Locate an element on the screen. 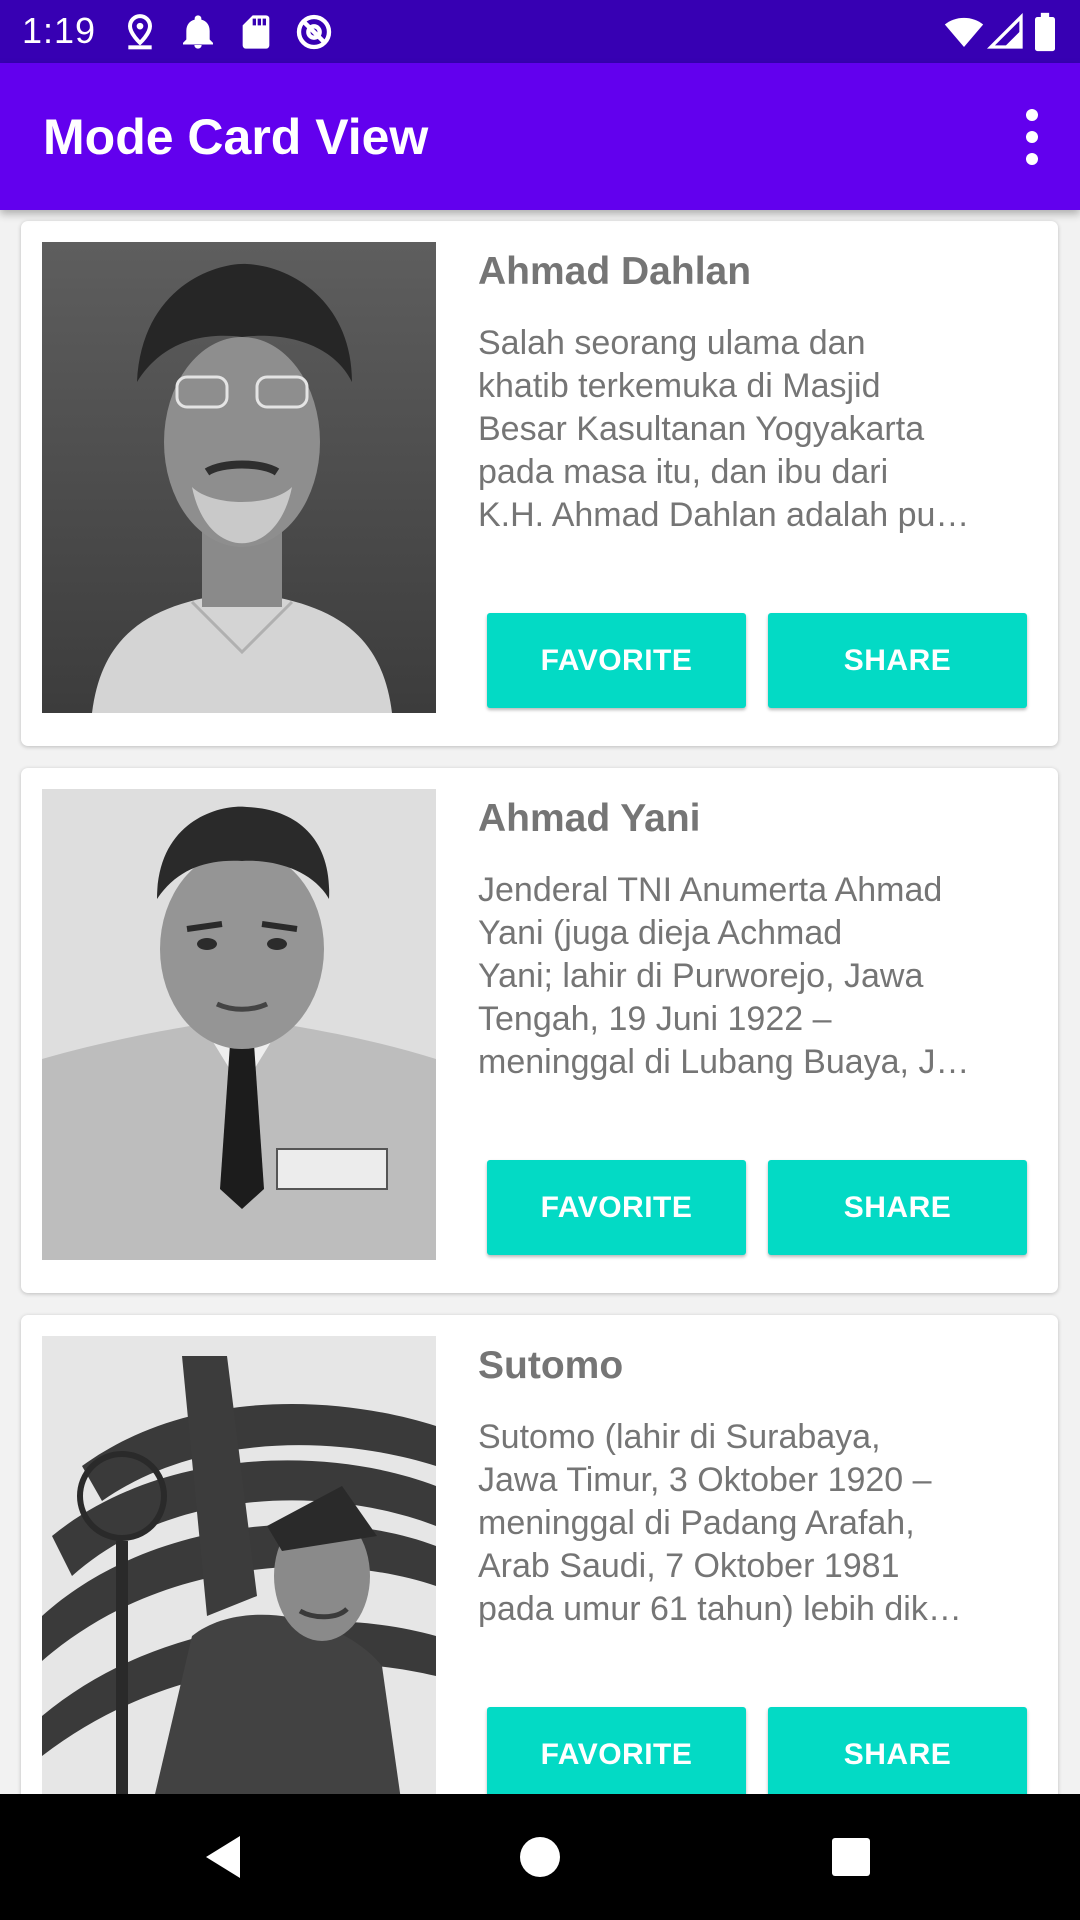 The height and width of the screenshot is (1920, 1080). navigation-bar is located at coordinates (540, 1857).